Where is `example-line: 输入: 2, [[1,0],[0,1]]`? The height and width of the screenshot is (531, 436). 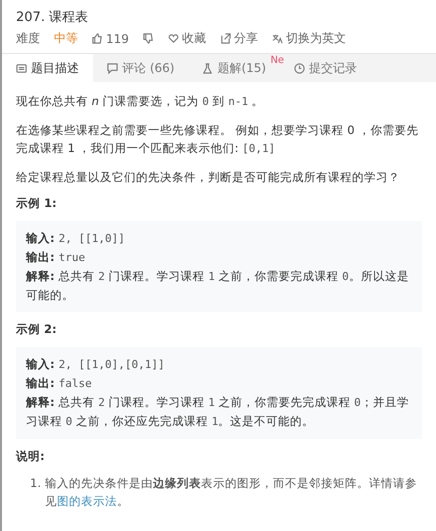
example-line: 输入: 2, [[1,0],[0,1]] is located at coordinates (96, 364).